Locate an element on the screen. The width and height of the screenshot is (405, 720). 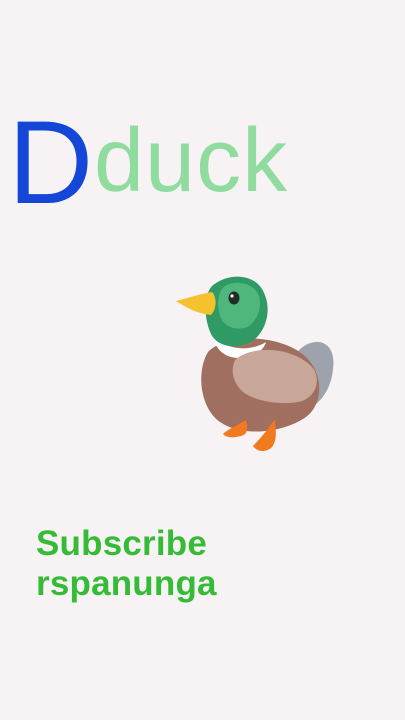
duck-icon is located at coordinates (255, 364).